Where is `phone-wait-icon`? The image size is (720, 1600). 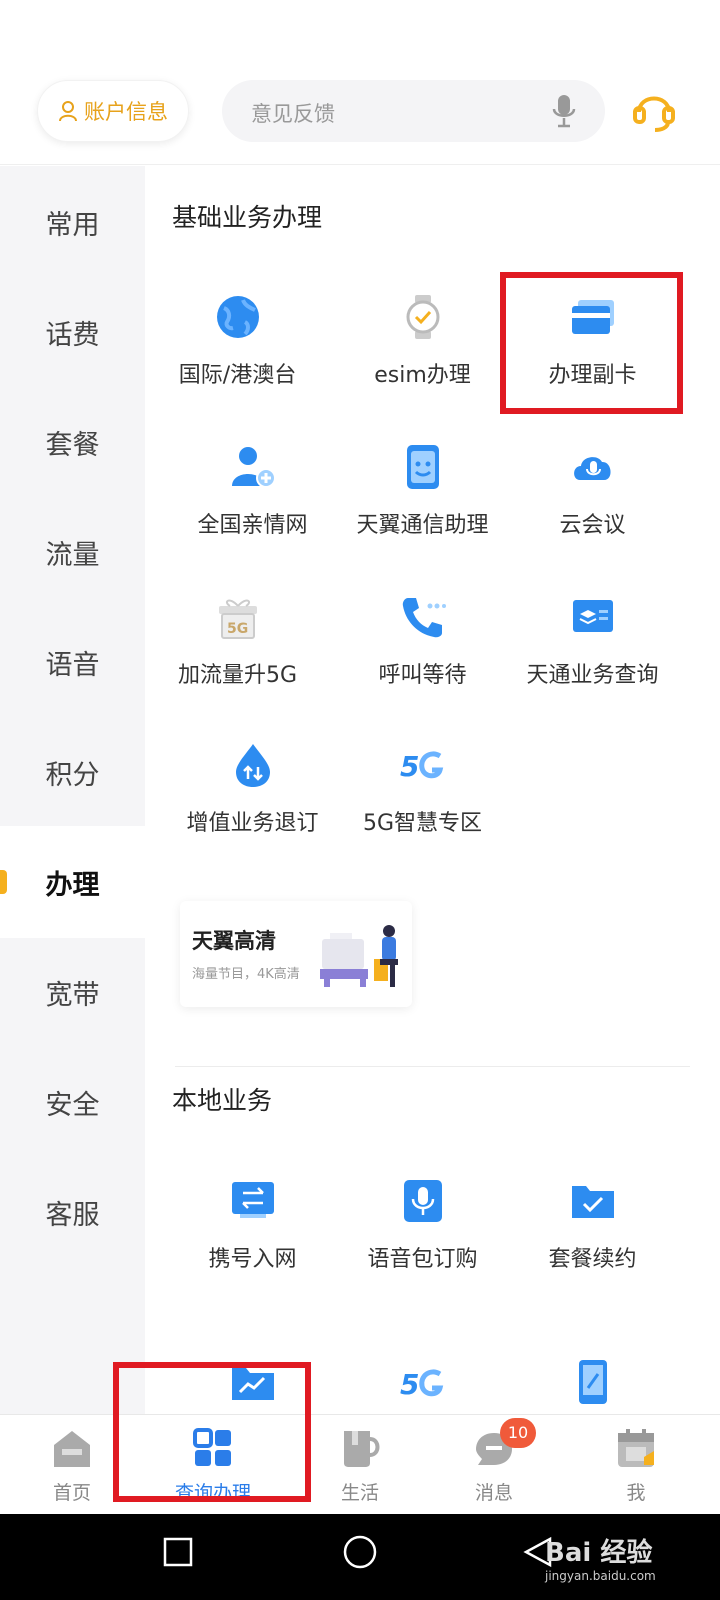 phone-wait-icon is located at coordinates (424, 618).